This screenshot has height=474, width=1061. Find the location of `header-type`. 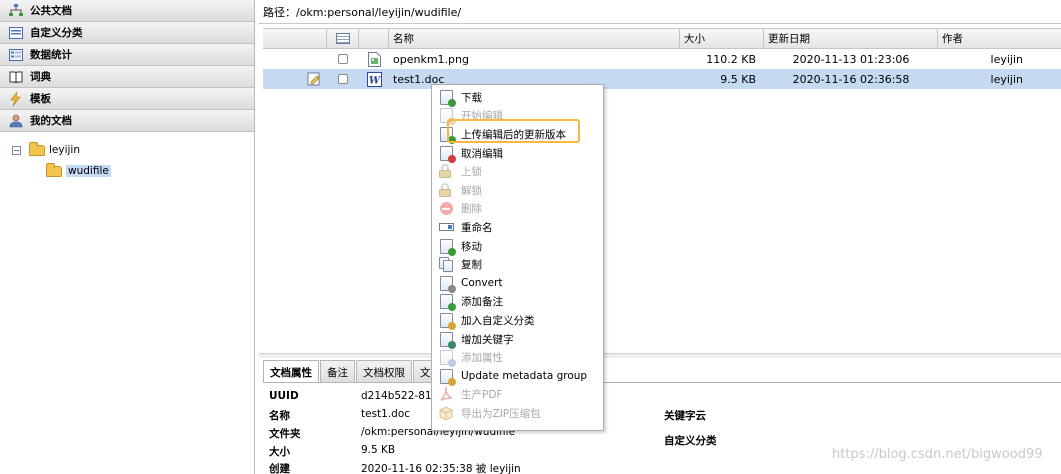

header-type is located at coordinates (374, 38).